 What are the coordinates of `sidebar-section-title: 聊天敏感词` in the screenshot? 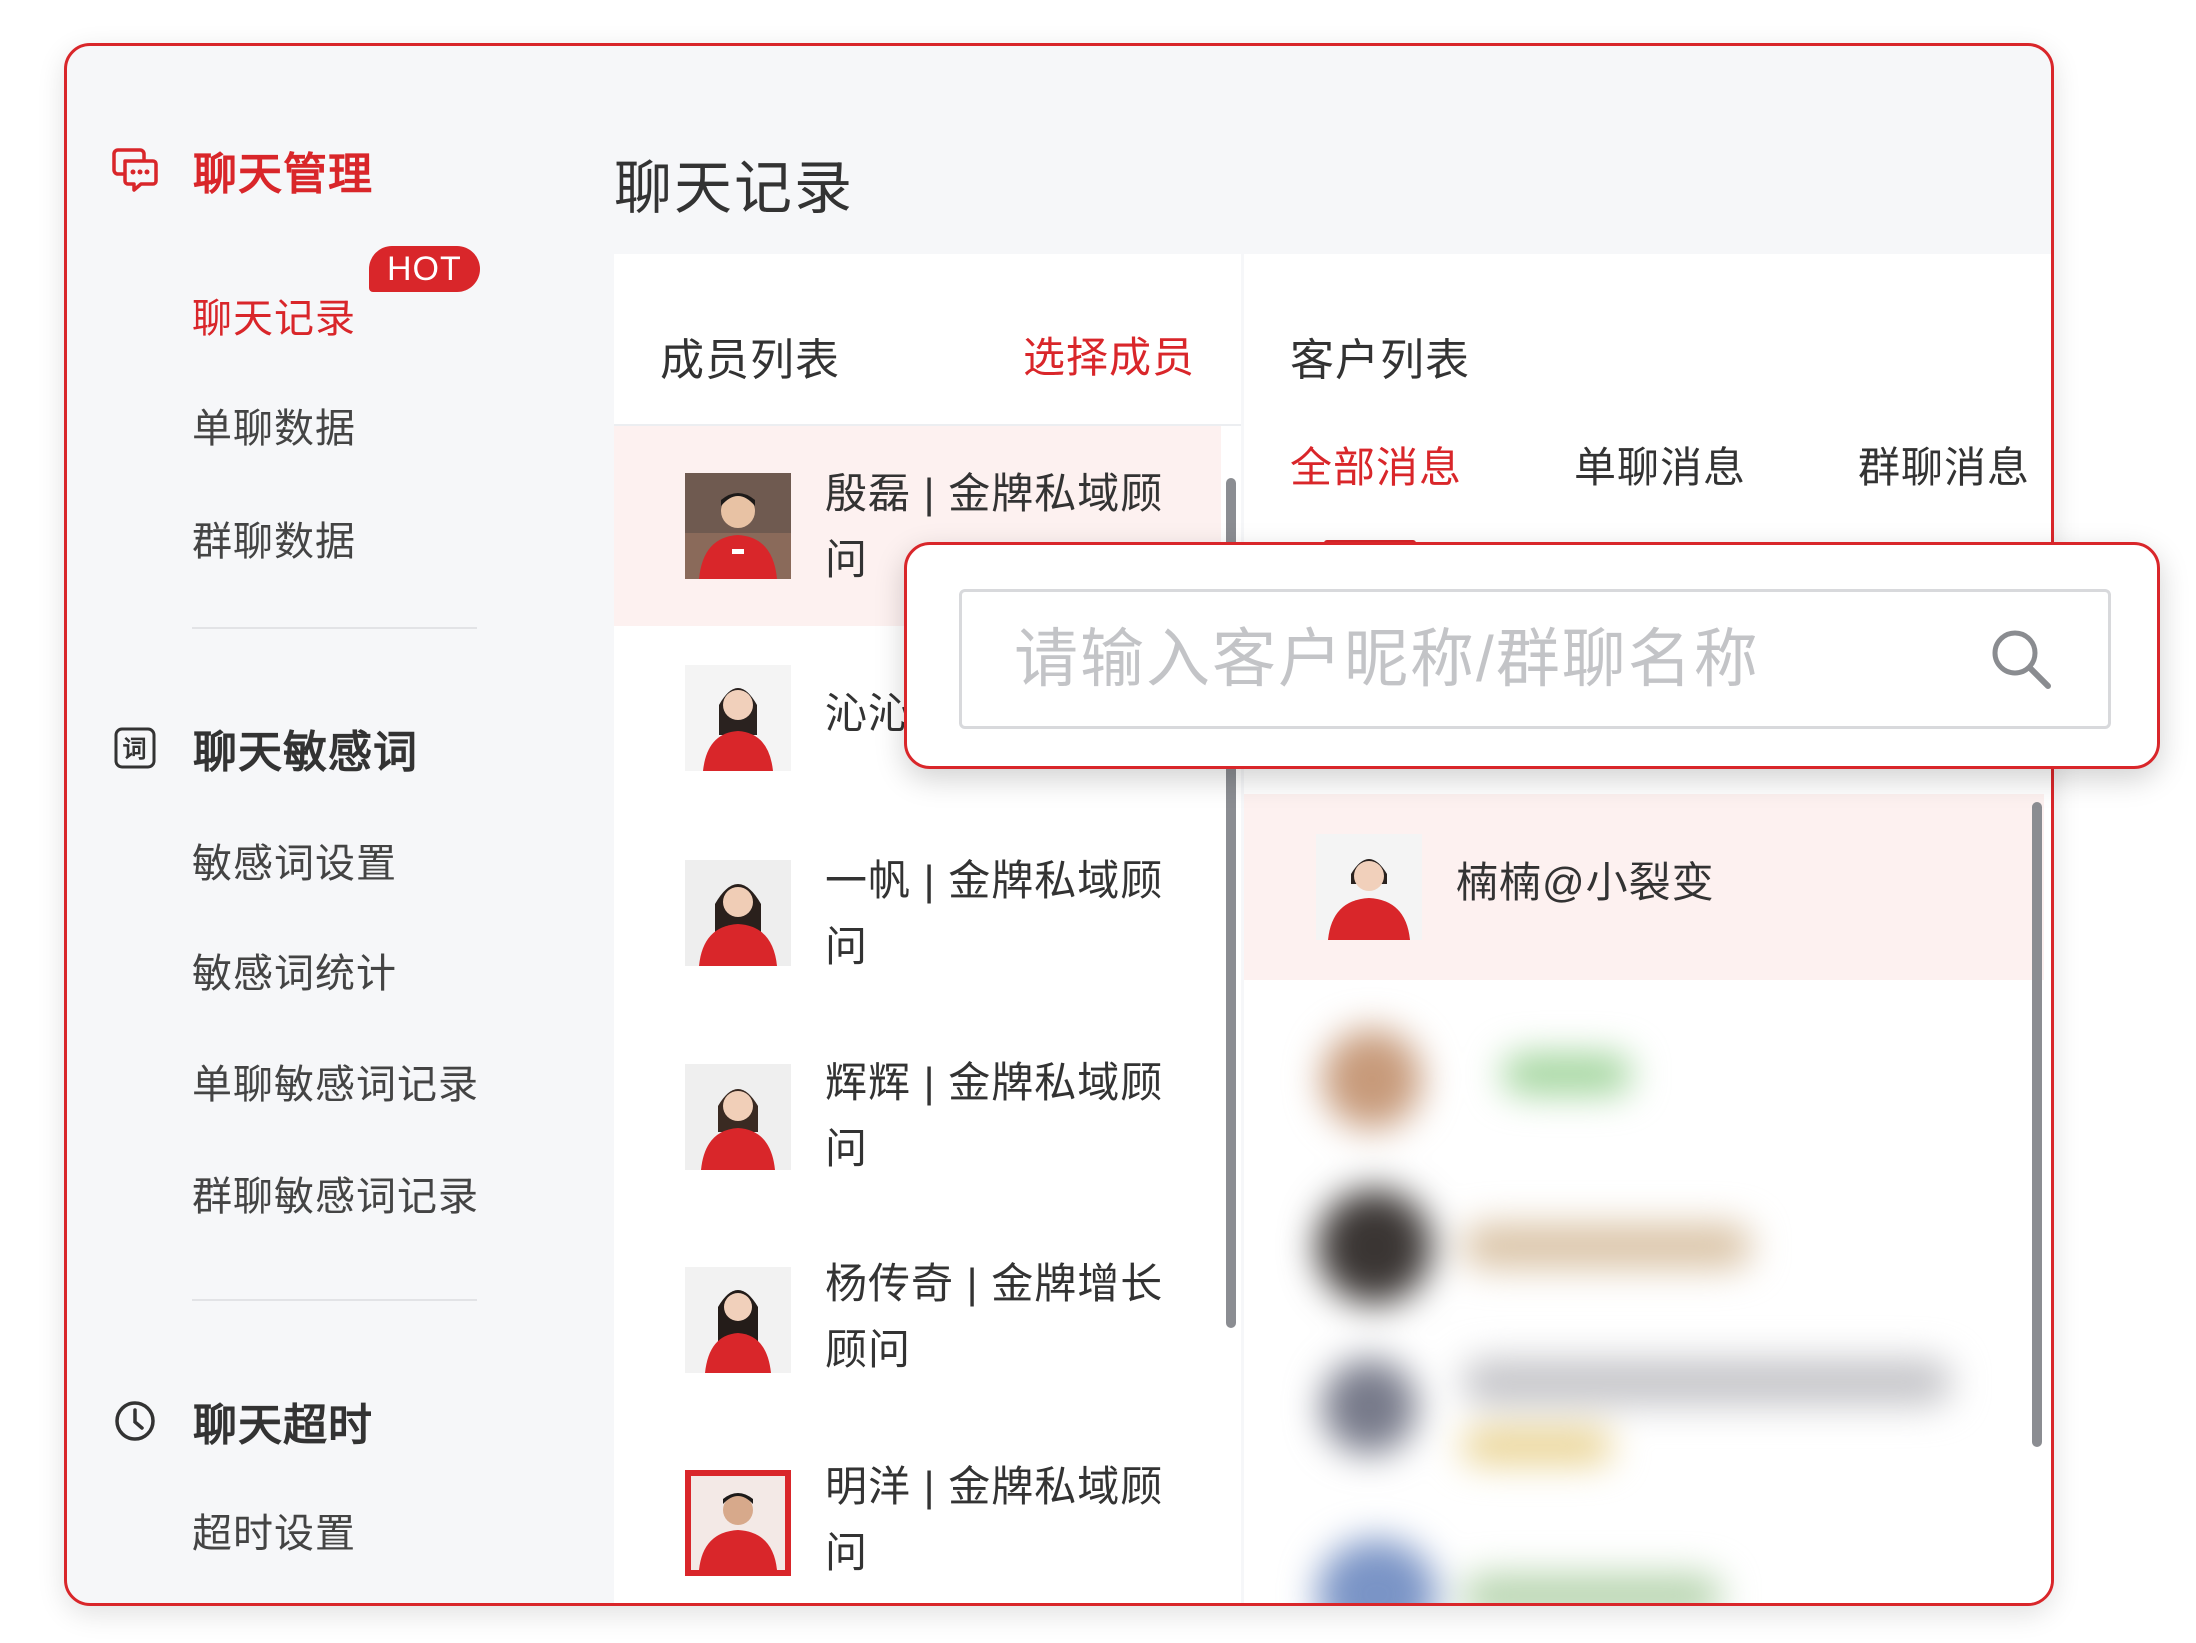 It's located at (305, 752).